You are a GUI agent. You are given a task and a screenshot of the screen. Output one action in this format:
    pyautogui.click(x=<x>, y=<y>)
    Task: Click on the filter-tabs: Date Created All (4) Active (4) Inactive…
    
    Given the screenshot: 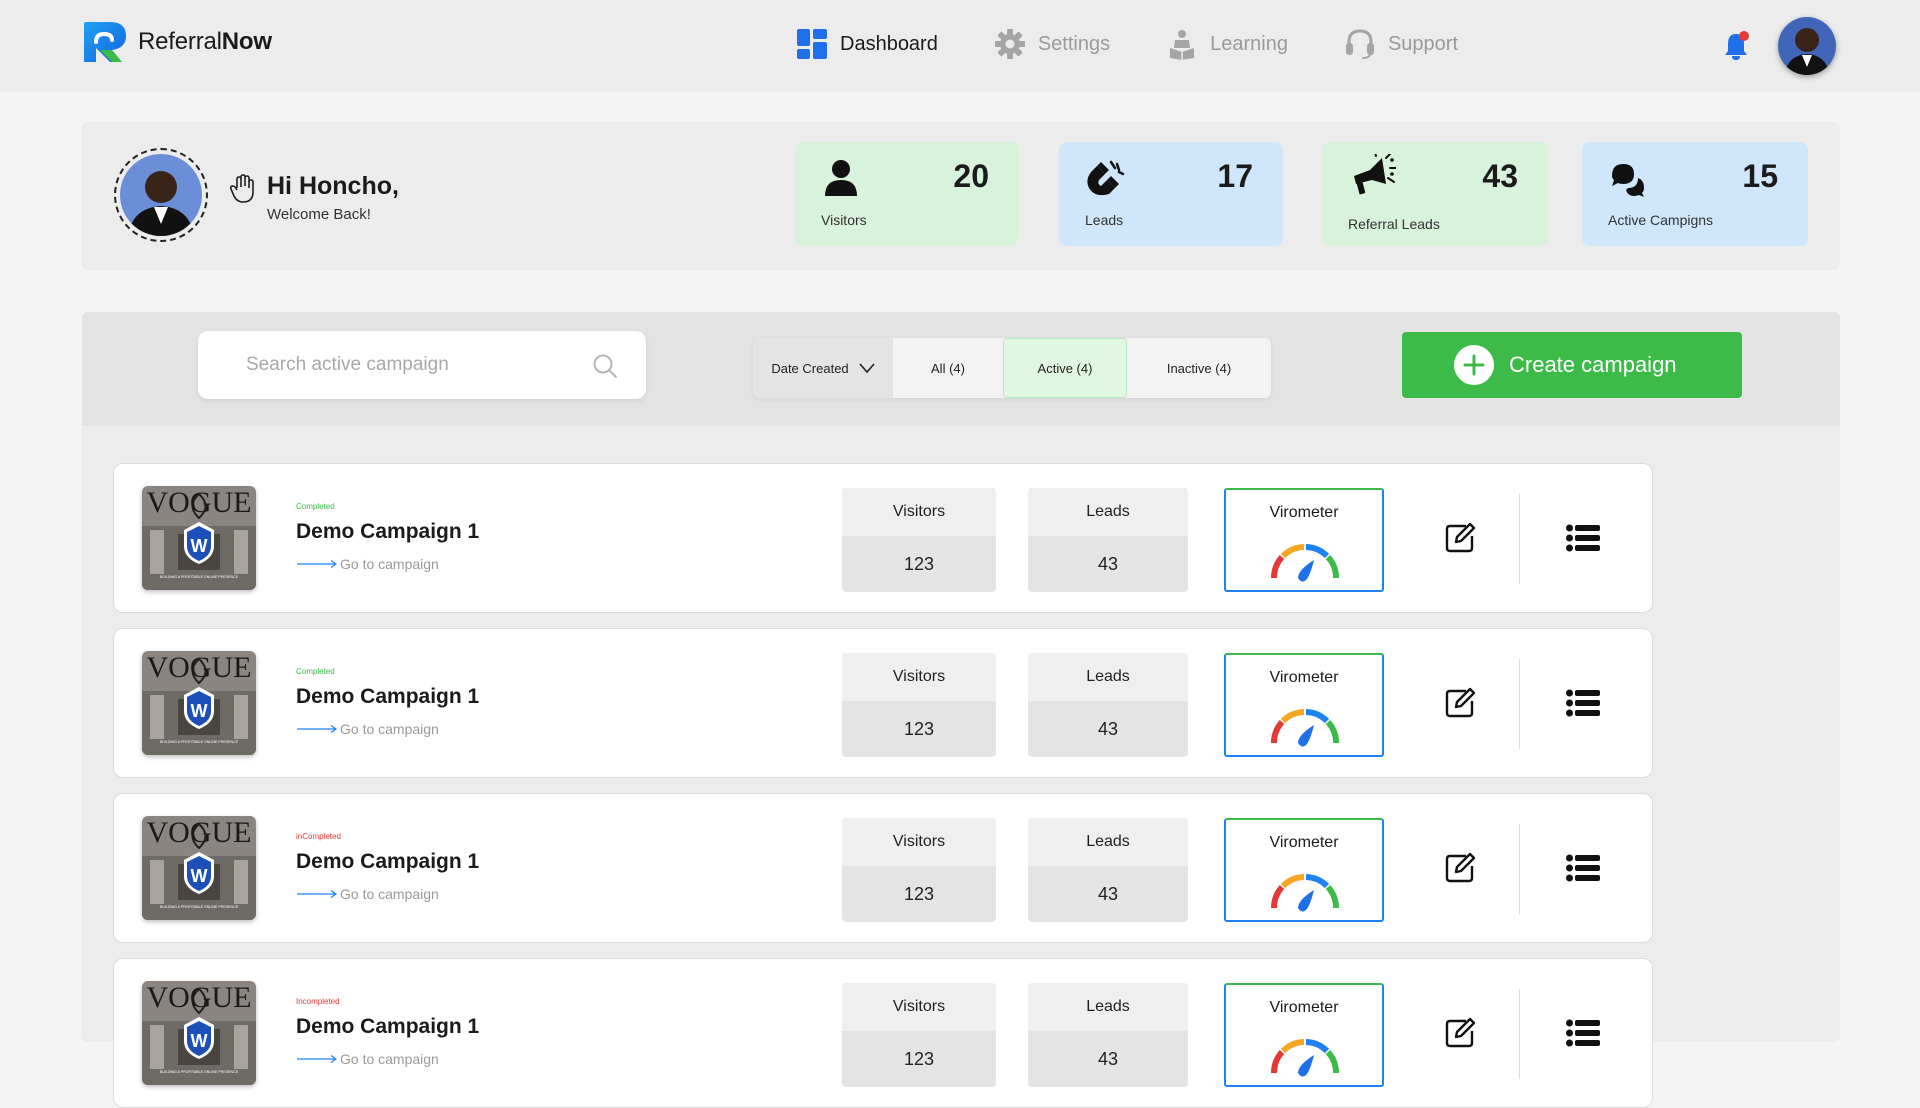 What is the action you would take?
    pyautogui.click(x=1012, y=368)
    